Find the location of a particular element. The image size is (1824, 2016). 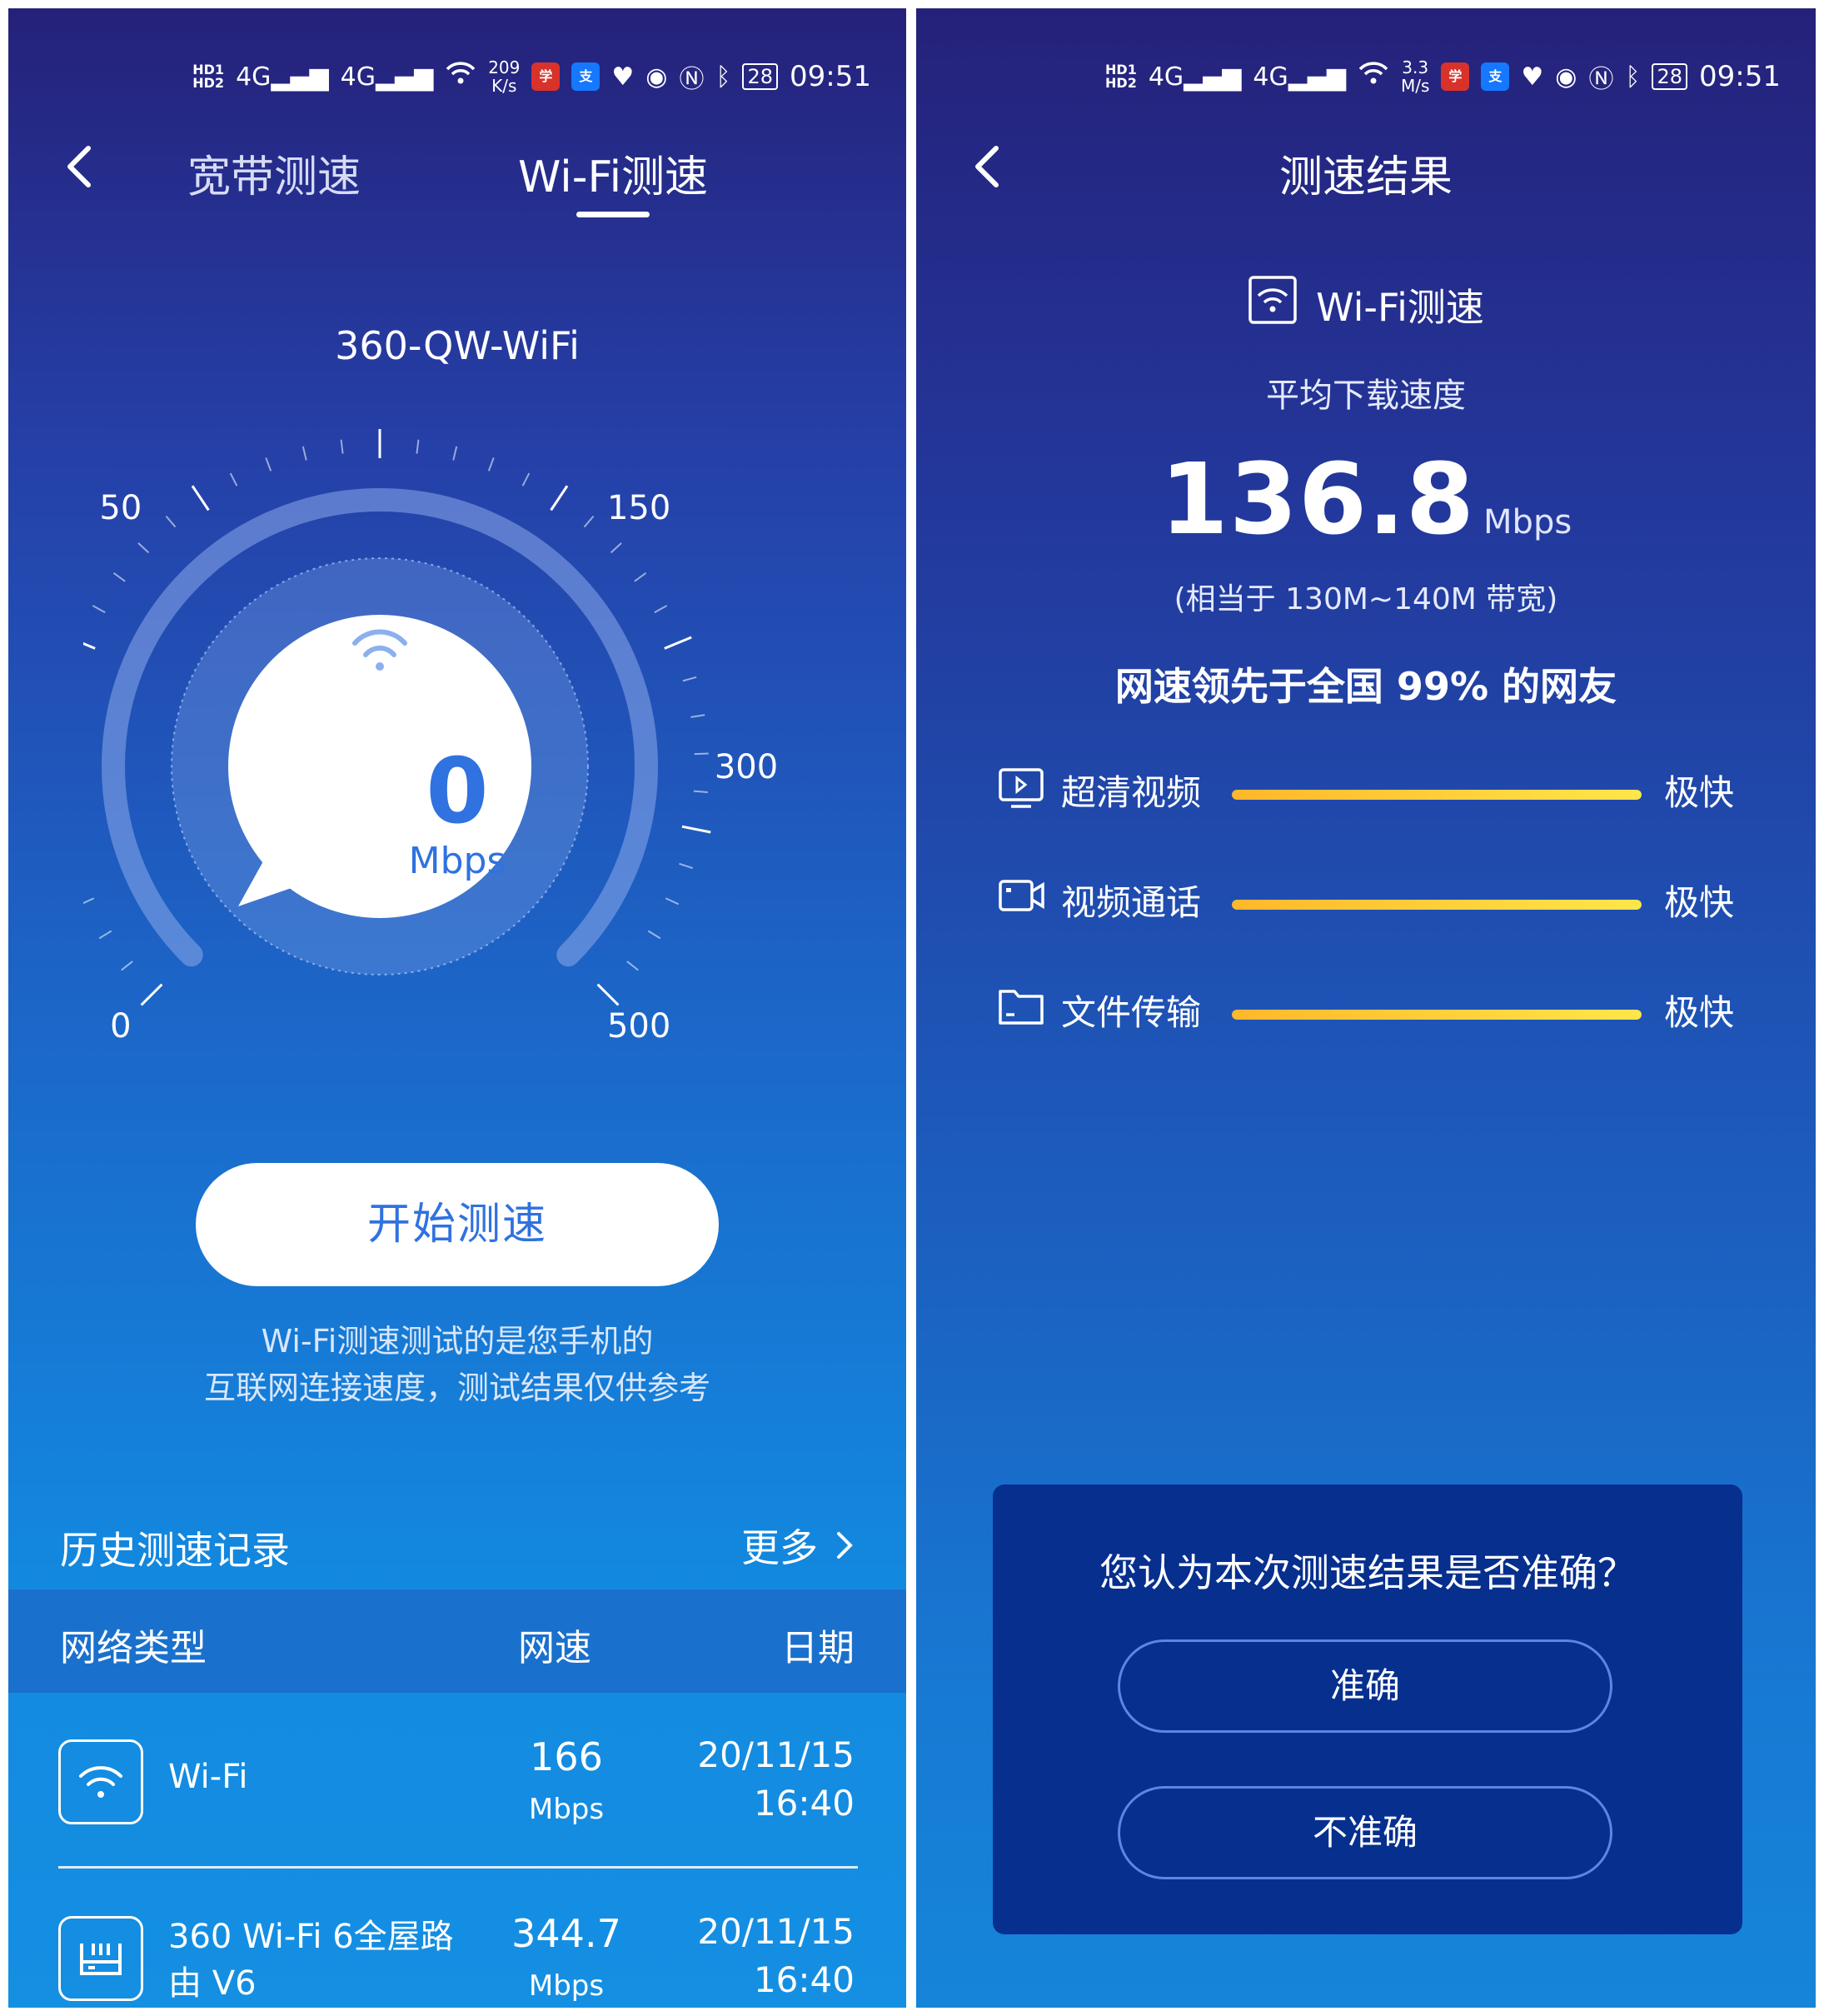

history-table-header: 网络类型 网速 日期 is located at coordinates (457, 1641).